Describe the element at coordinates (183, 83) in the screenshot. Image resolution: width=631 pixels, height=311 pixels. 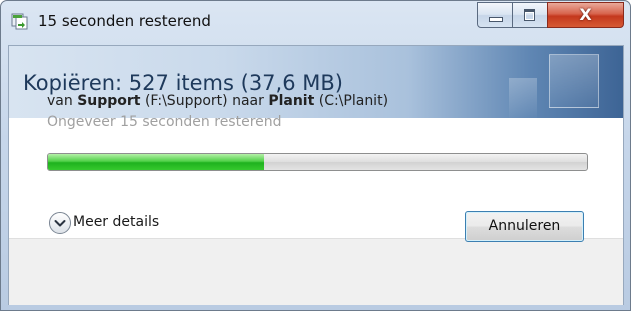
I see `operation-title: Kopiëren: 527 items (37,6 MB)` at that location.